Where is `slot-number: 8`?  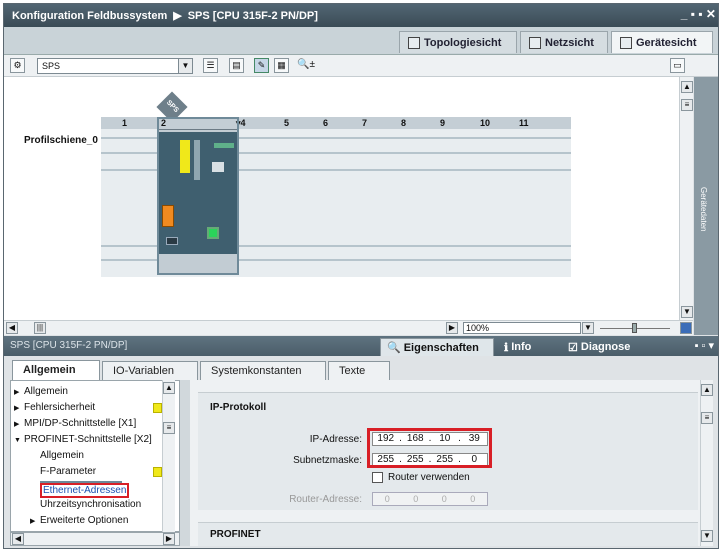 slot-number: 8 is located at coordinates (404, 123).